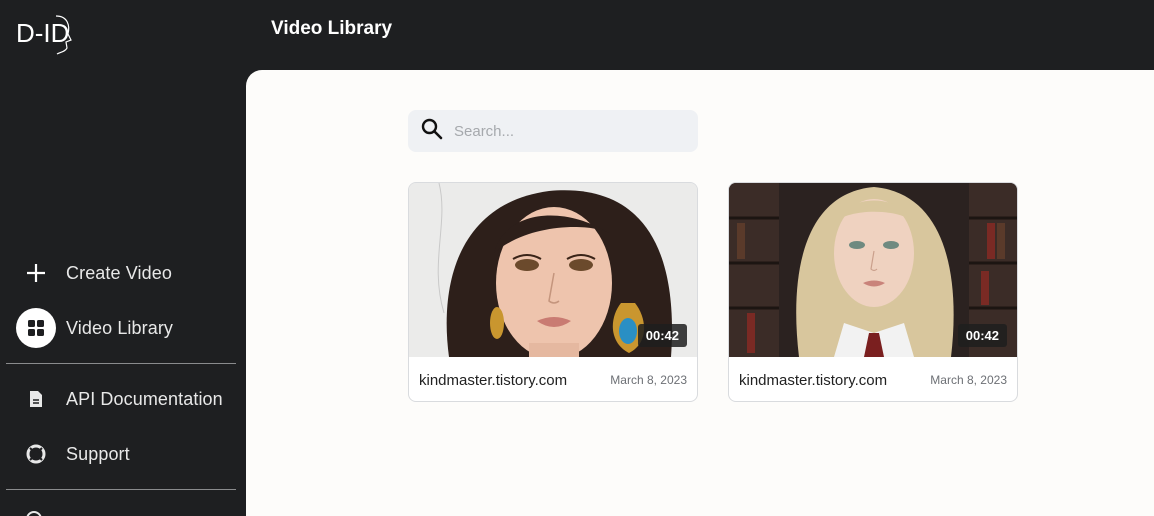 The image size is (1154, 516). Describe the element at coordinates (36, 273) in the screenshot. I see `plus-icon` at that location.